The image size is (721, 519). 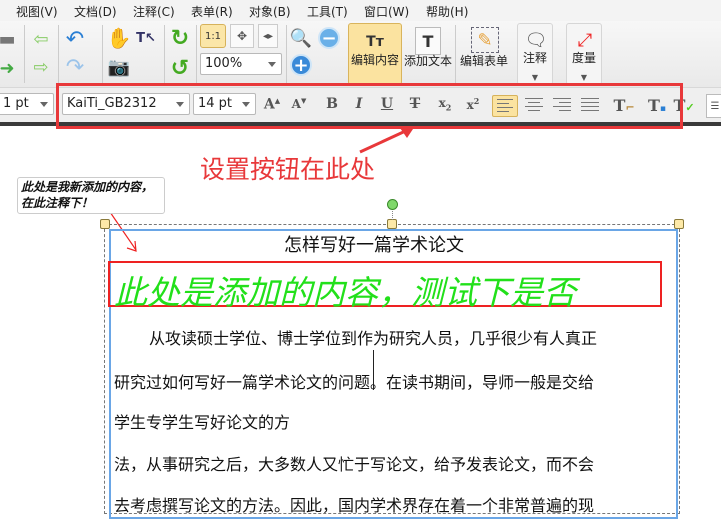 What do you see at coordinates (345, 292) in the screenshot?
I see `added-content-text: 此处是添加的内容，测试下是否` at bounding box center [345, 292].